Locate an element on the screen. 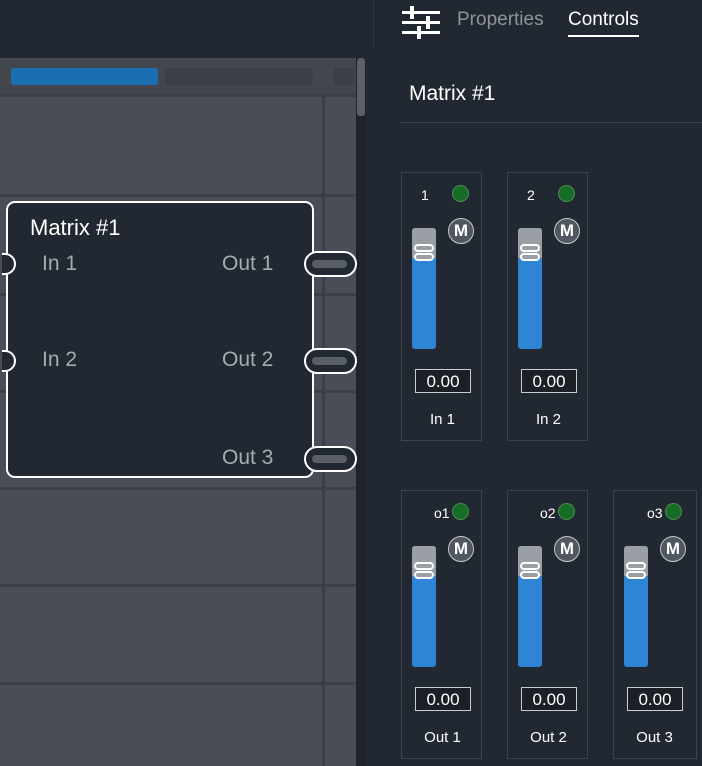 This screenshot has height=766, width=702. input-port-label: In 1 is located at coordinates (60, 263).